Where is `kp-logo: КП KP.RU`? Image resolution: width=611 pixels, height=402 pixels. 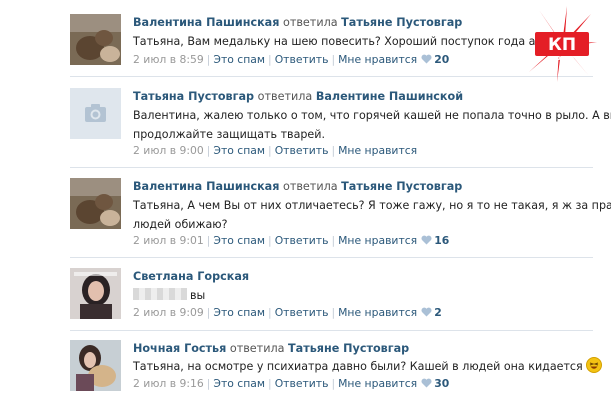 kp-logo: КП KP.RU is located at coordinates (562, 44).